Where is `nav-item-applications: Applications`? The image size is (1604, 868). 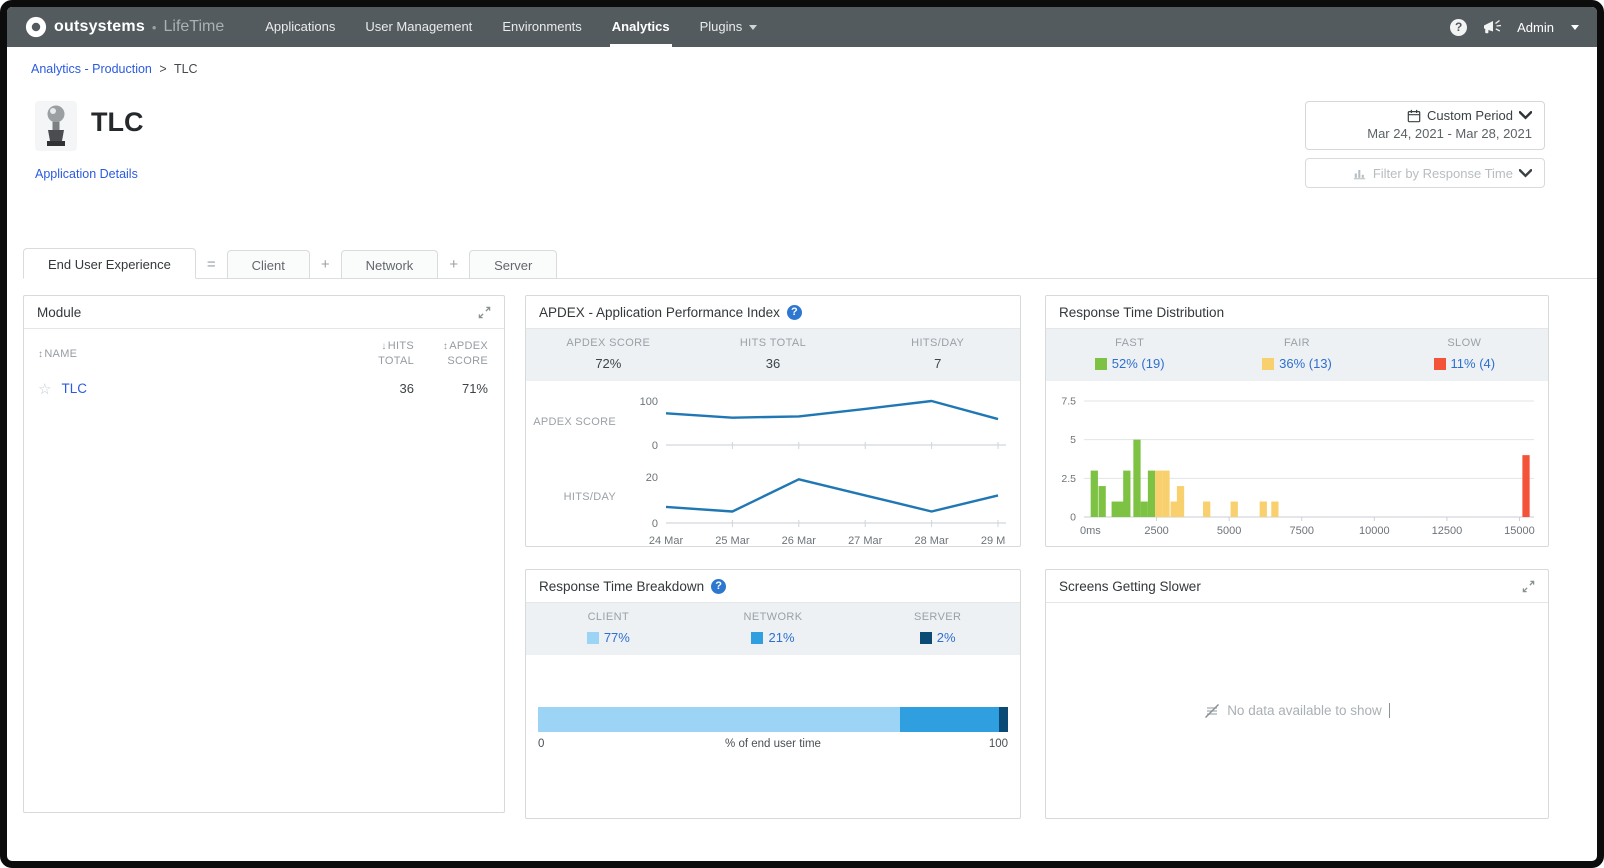 nav-item-applications: Applications is located at coordinates (300, 27).